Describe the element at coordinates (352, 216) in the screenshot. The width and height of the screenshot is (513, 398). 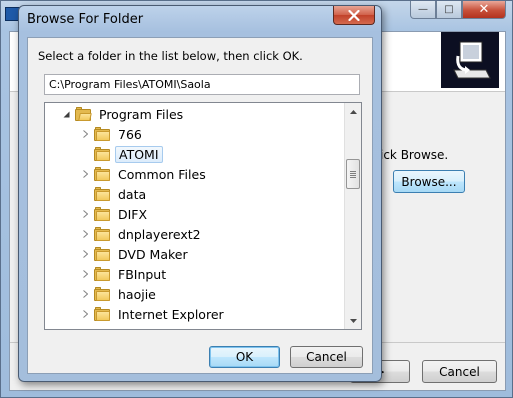
I see `tree-scrollbar` at that location.